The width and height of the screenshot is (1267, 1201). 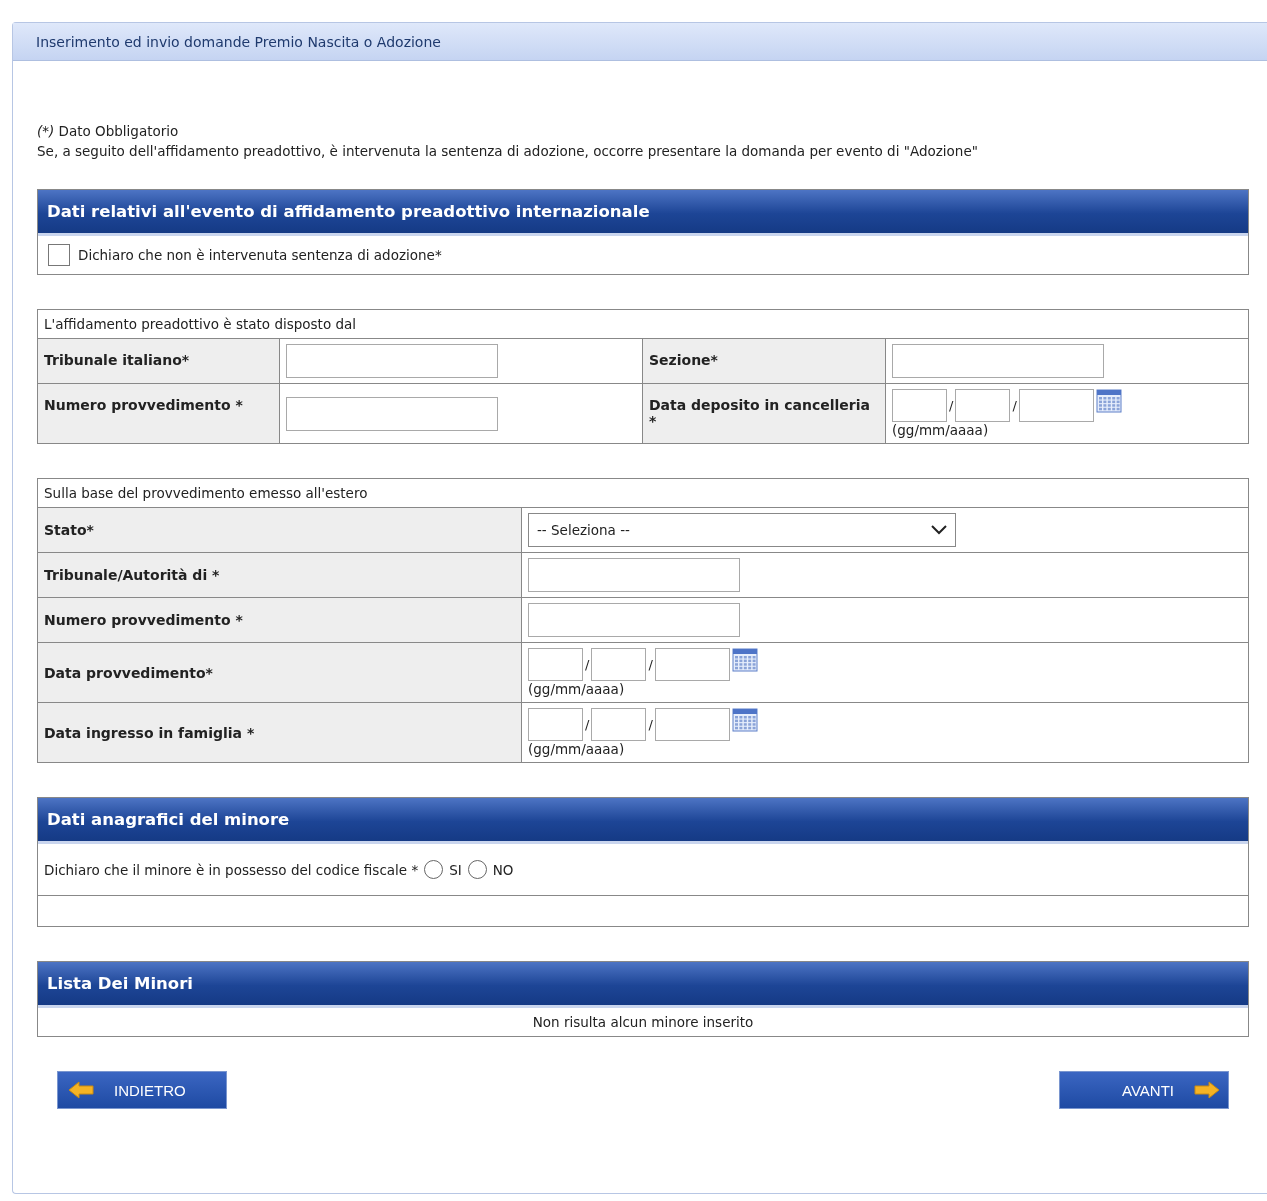 I want to click on required-note: Dato Obbligatorio, so click(x=118, y=131).